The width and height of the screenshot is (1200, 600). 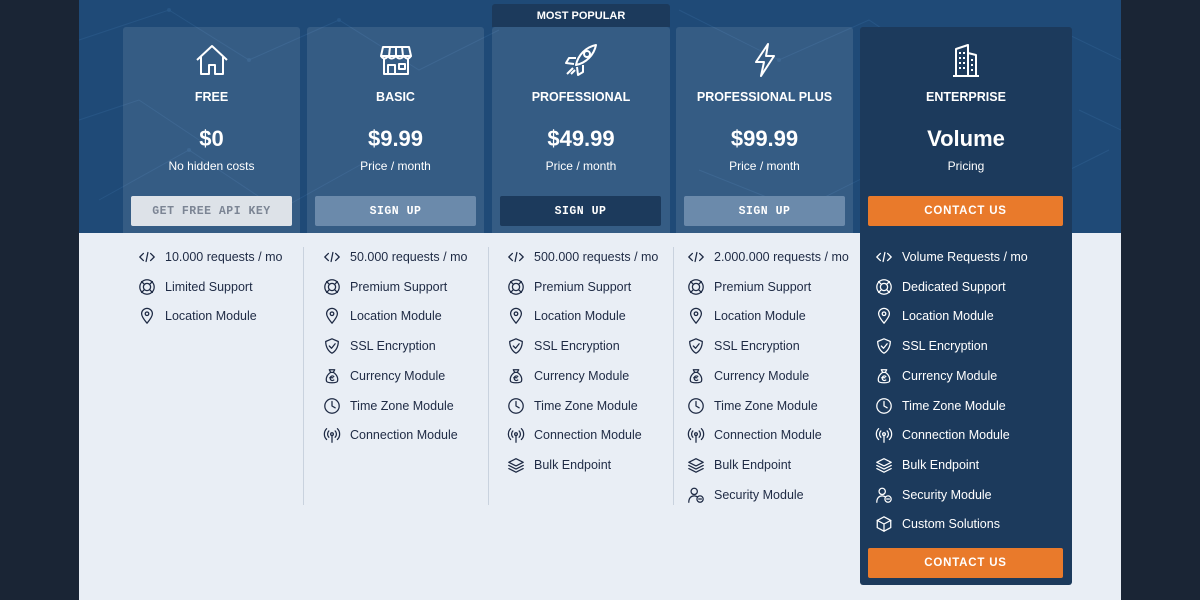 I want to click on feature-item: Limited Support, so click(x=195, y=287).